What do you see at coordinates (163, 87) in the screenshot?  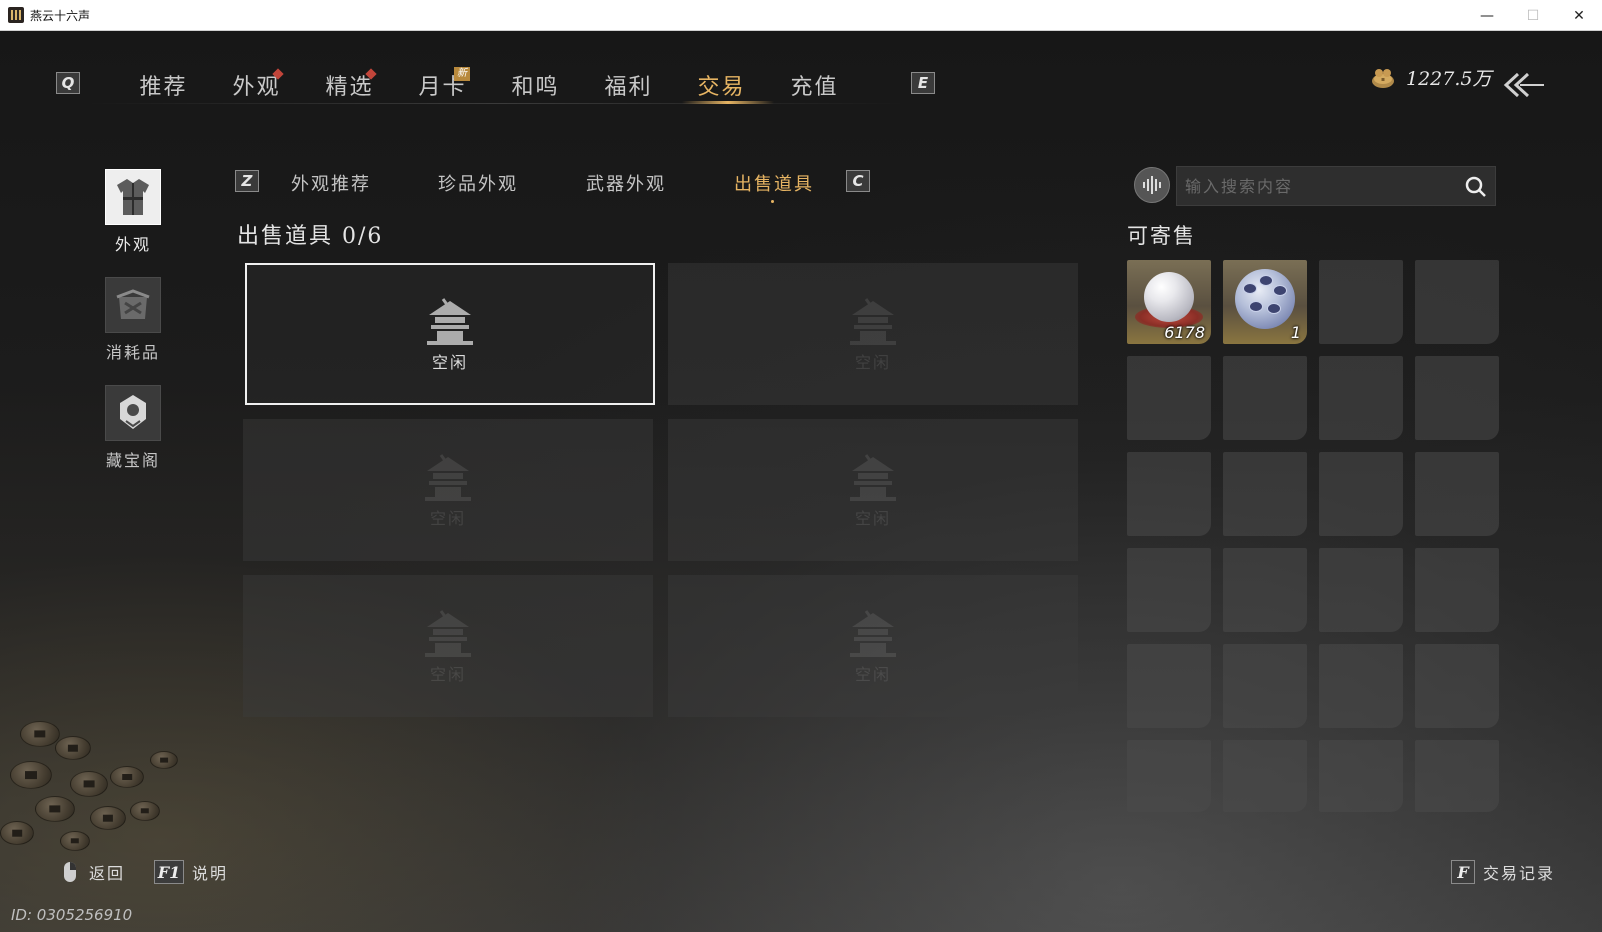 I see `tab-label: 推荐` at bounding box center [163, 87].